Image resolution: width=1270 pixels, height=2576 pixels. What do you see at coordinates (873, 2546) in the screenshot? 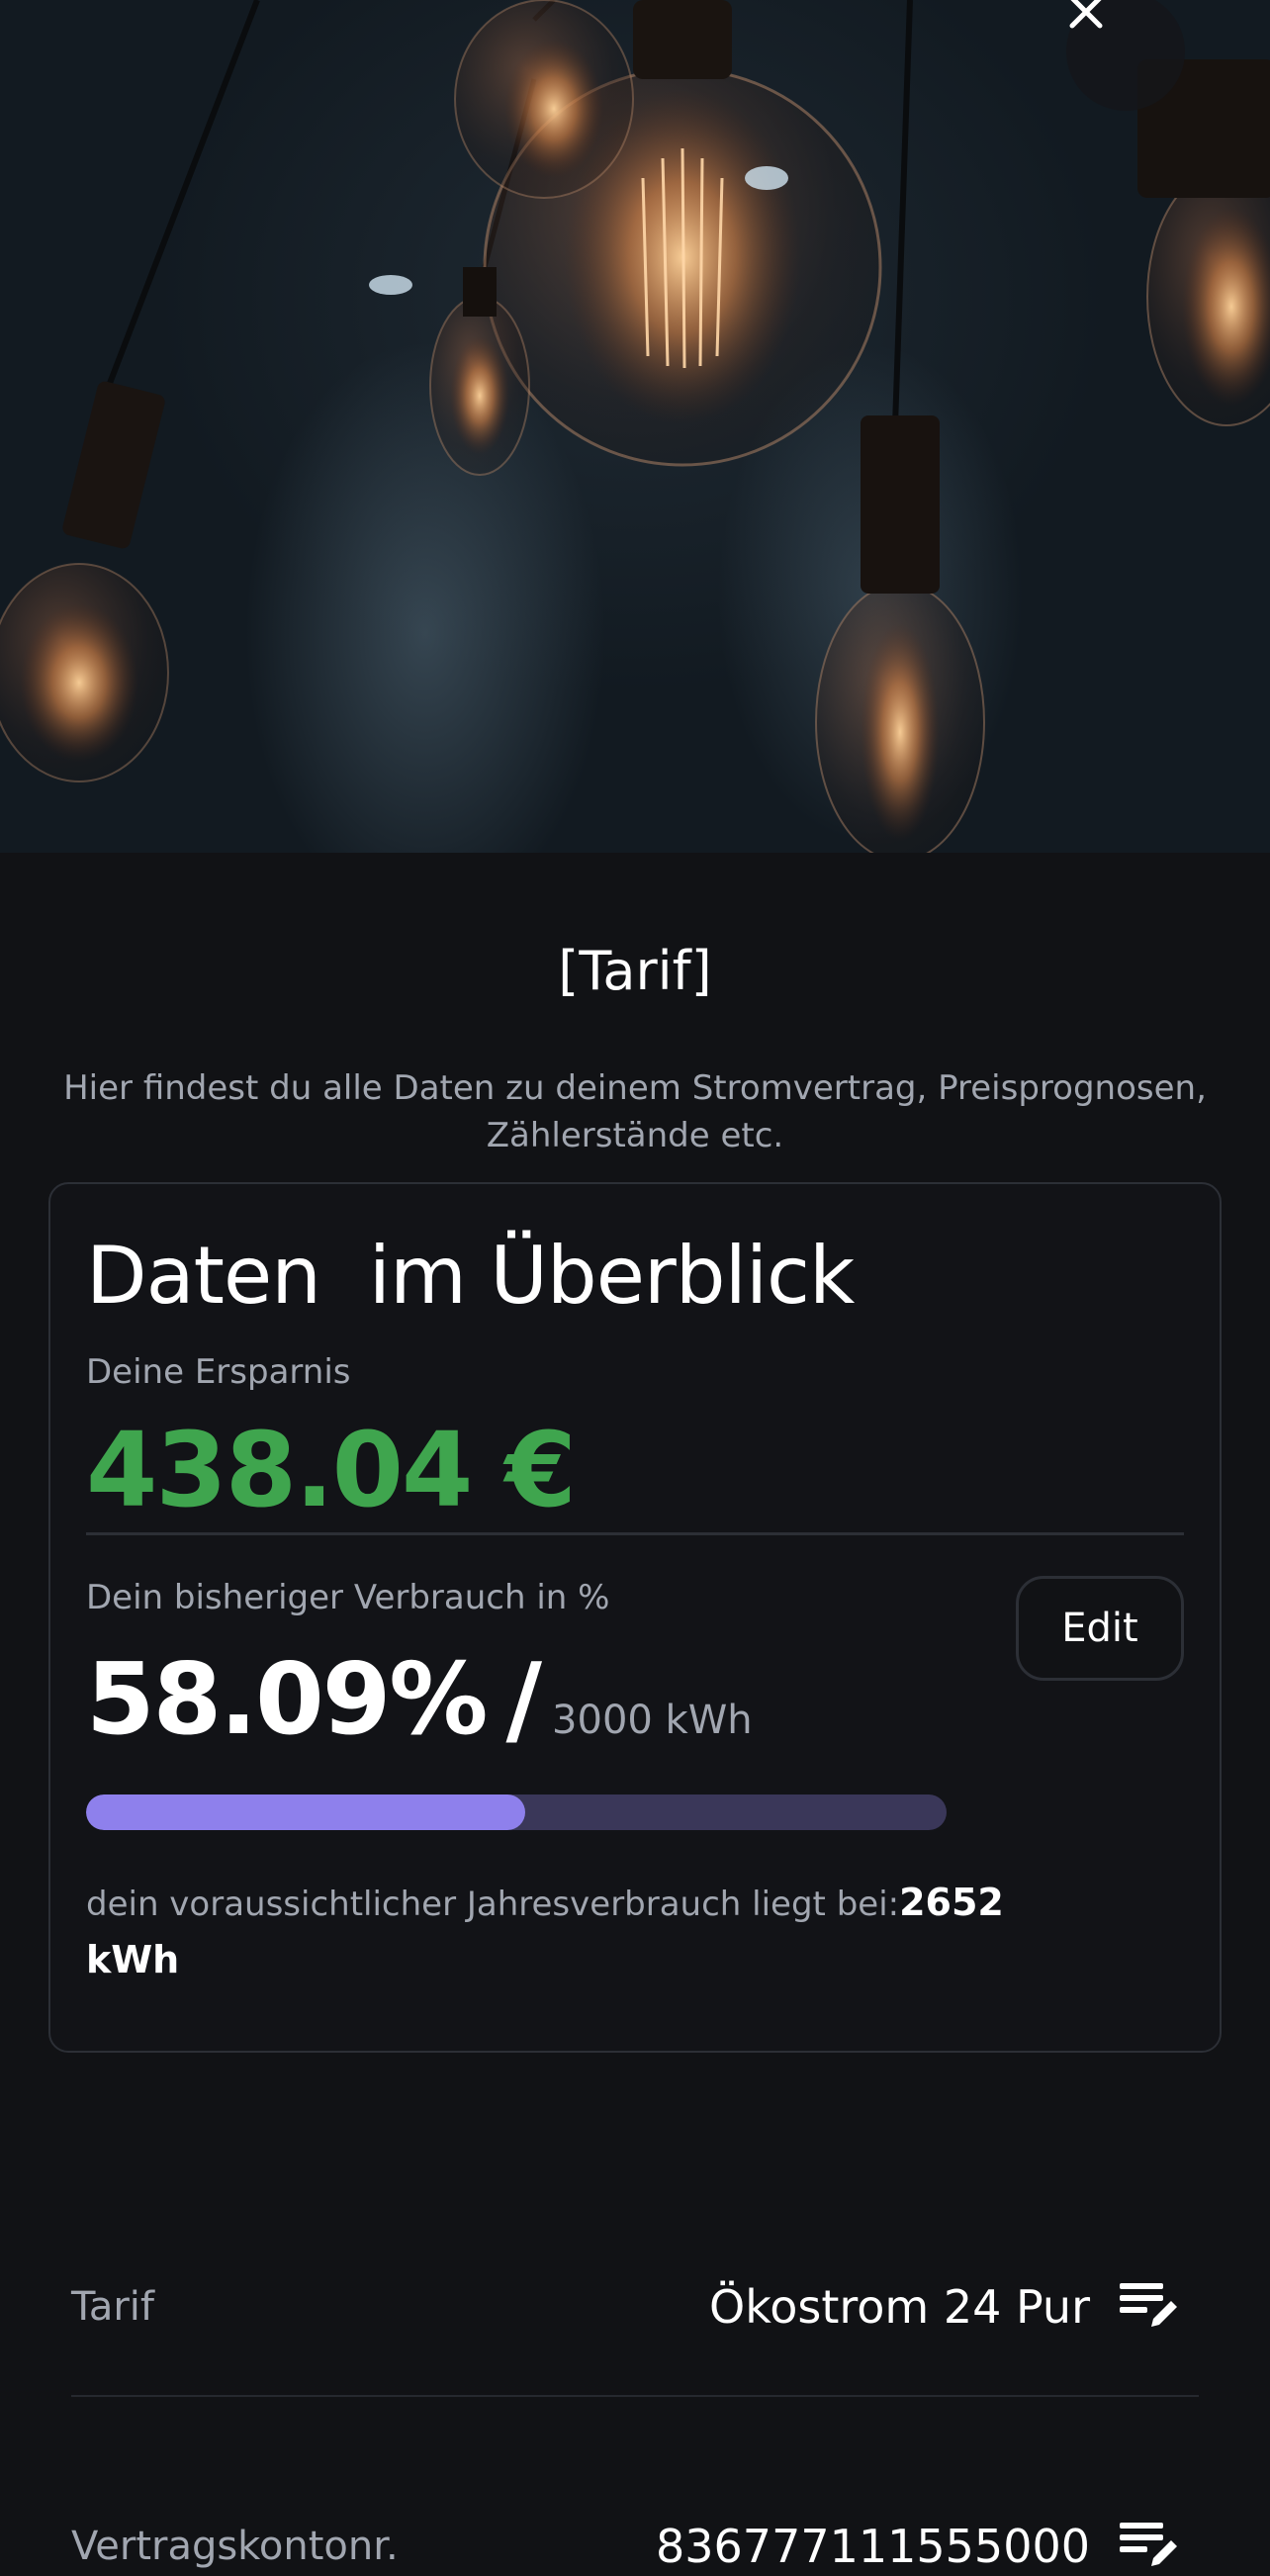
I see `detail-value: 836777111555000` at bounding box center [873, 2546].